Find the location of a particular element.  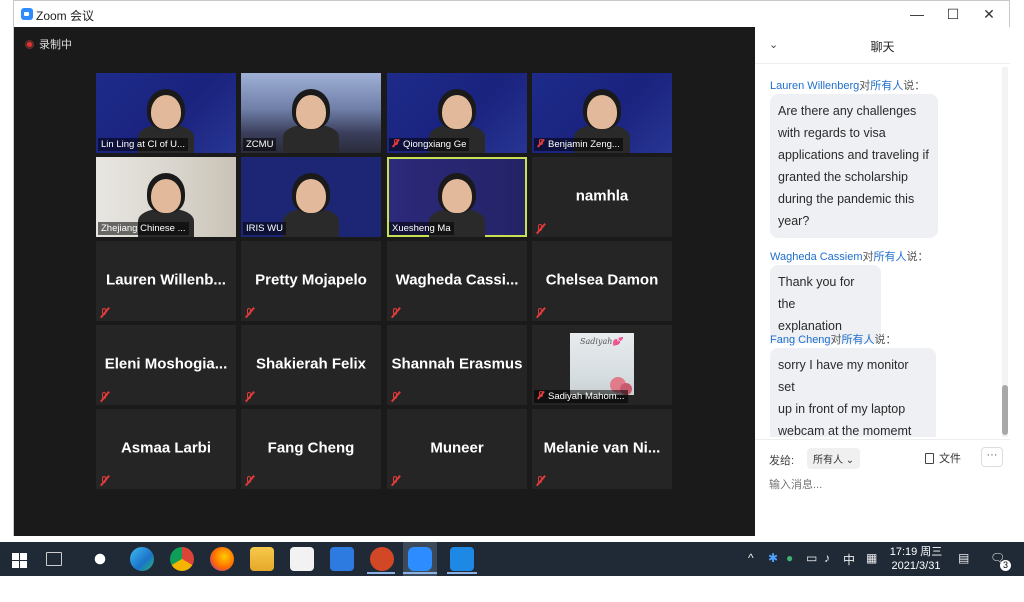

message-tray-icon: ▤ is located at coordinates (963, 558).